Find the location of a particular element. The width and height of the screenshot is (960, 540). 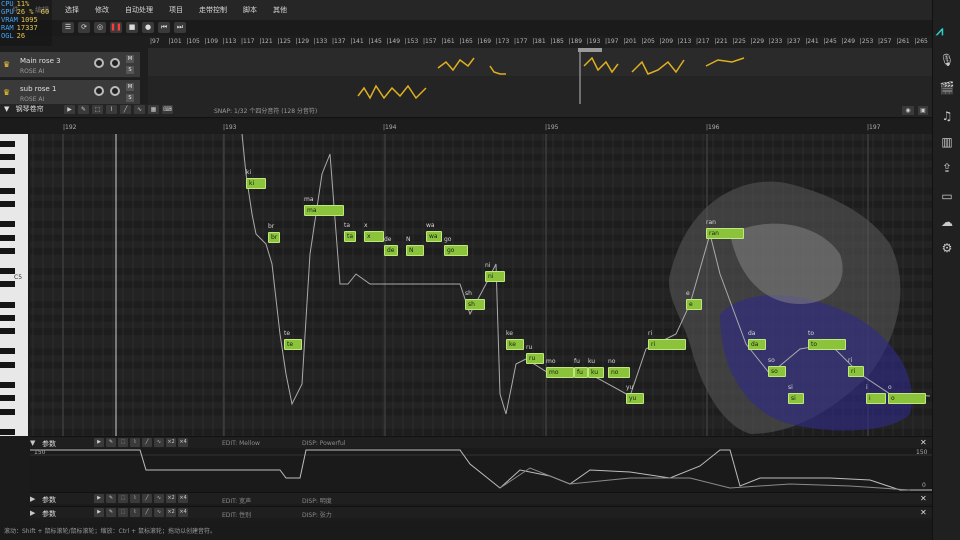

rewind-button: ⏮ is located at coordinates (164, 27).